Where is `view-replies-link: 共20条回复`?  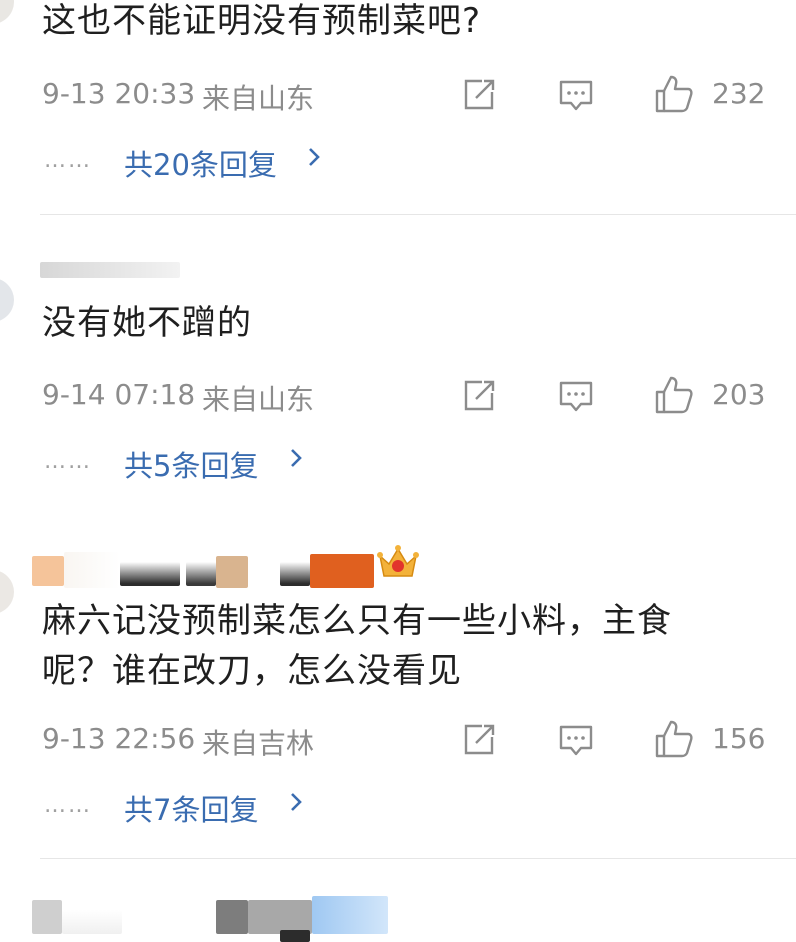 view-replies-link: 共20条回复 is located at coordinates (200, 163).